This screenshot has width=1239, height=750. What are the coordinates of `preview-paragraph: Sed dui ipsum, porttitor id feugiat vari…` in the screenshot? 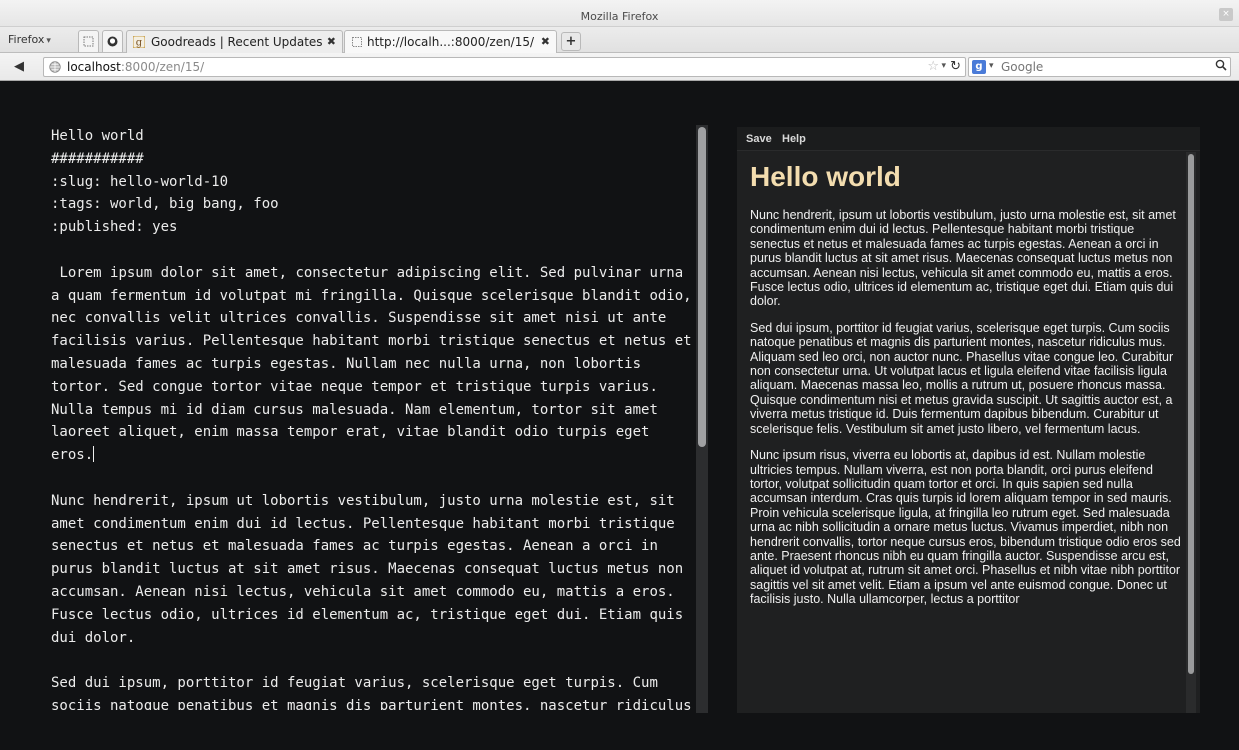 It's located at (962, 378).